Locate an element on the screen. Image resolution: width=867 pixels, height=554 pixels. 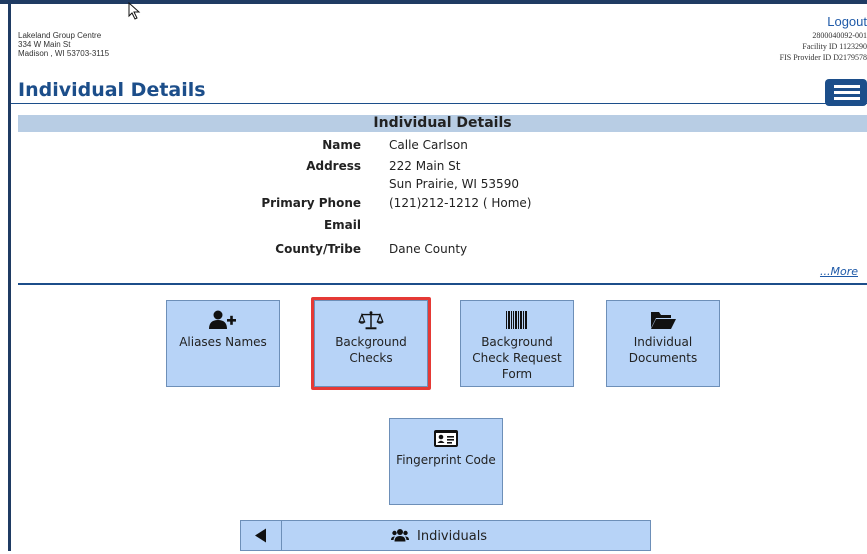
individuals-link: Individuals is located at coordinates (439, 536).